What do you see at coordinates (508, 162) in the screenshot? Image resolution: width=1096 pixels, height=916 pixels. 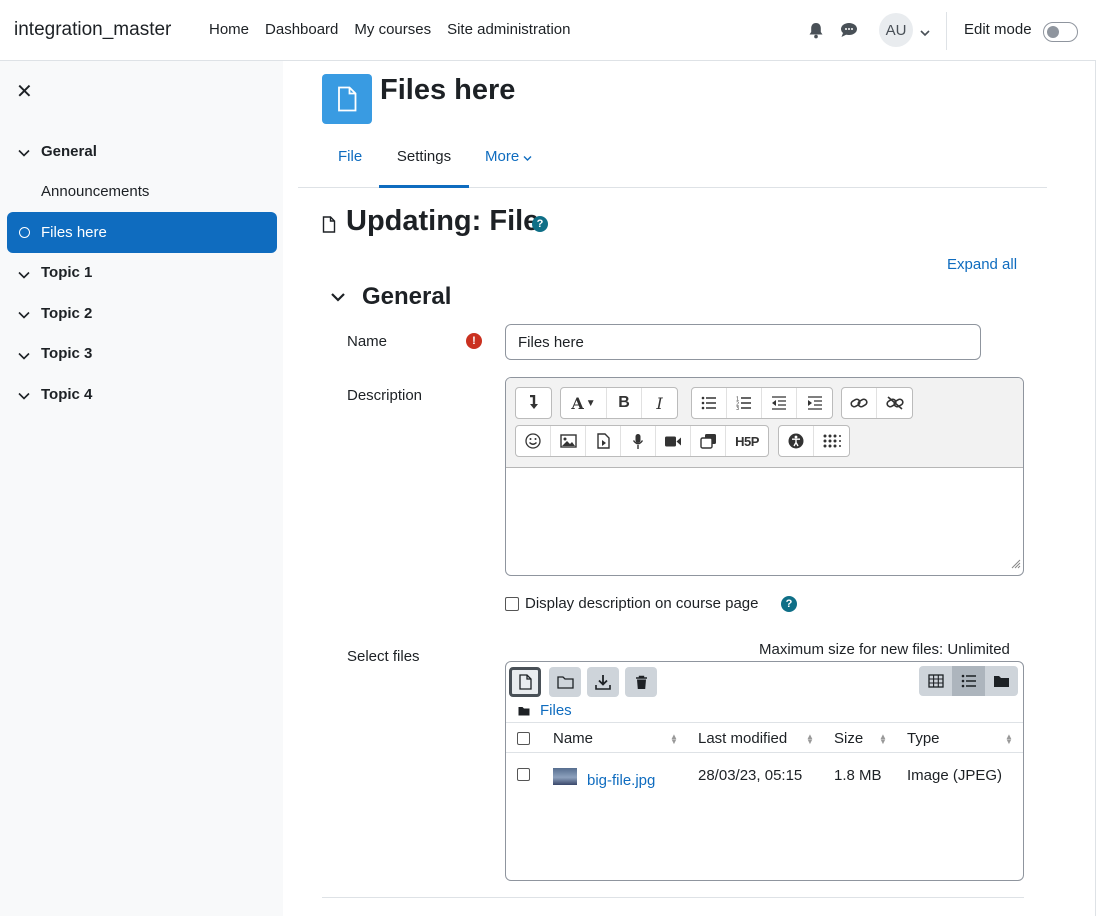 I see `tab-more: More` at bounding box center [508, 162].